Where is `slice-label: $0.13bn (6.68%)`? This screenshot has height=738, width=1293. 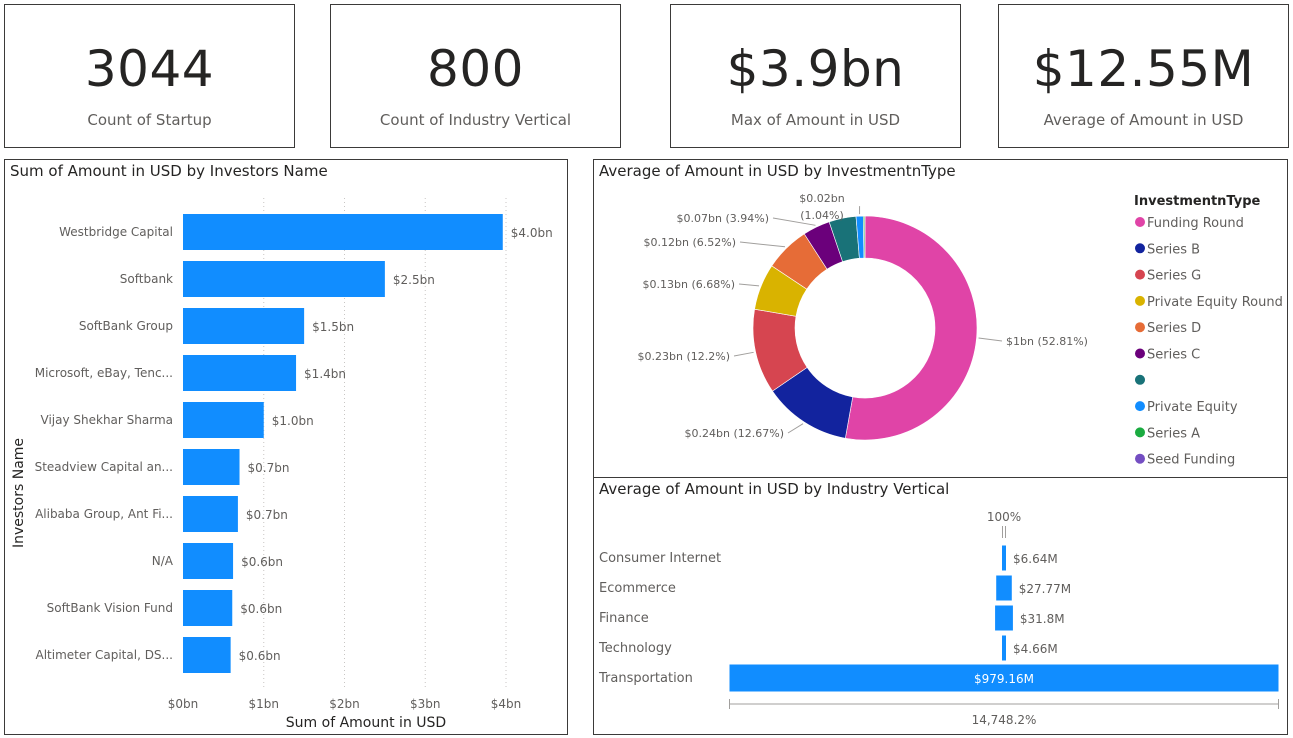 slice-label: $0.13bn (6.68%) is located at coordinates (689, 284).